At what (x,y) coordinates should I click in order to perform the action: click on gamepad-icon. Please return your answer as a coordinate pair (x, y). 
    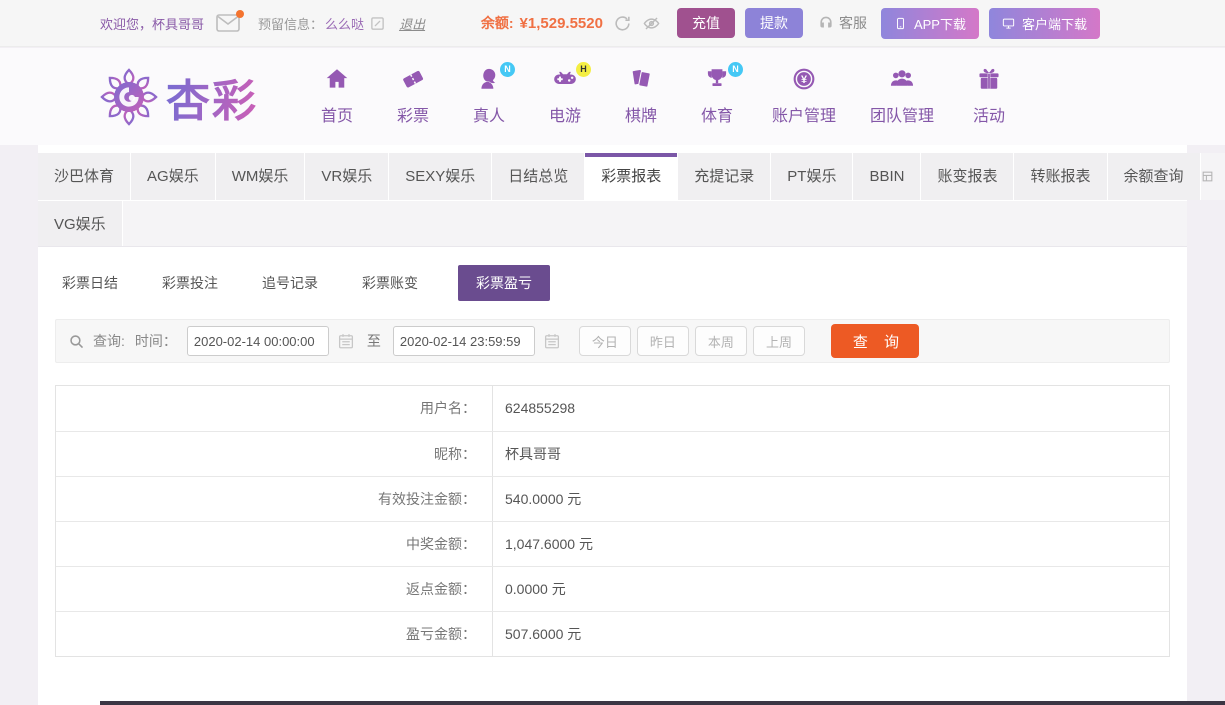
    Looking at the image, I should click on (565, 81).